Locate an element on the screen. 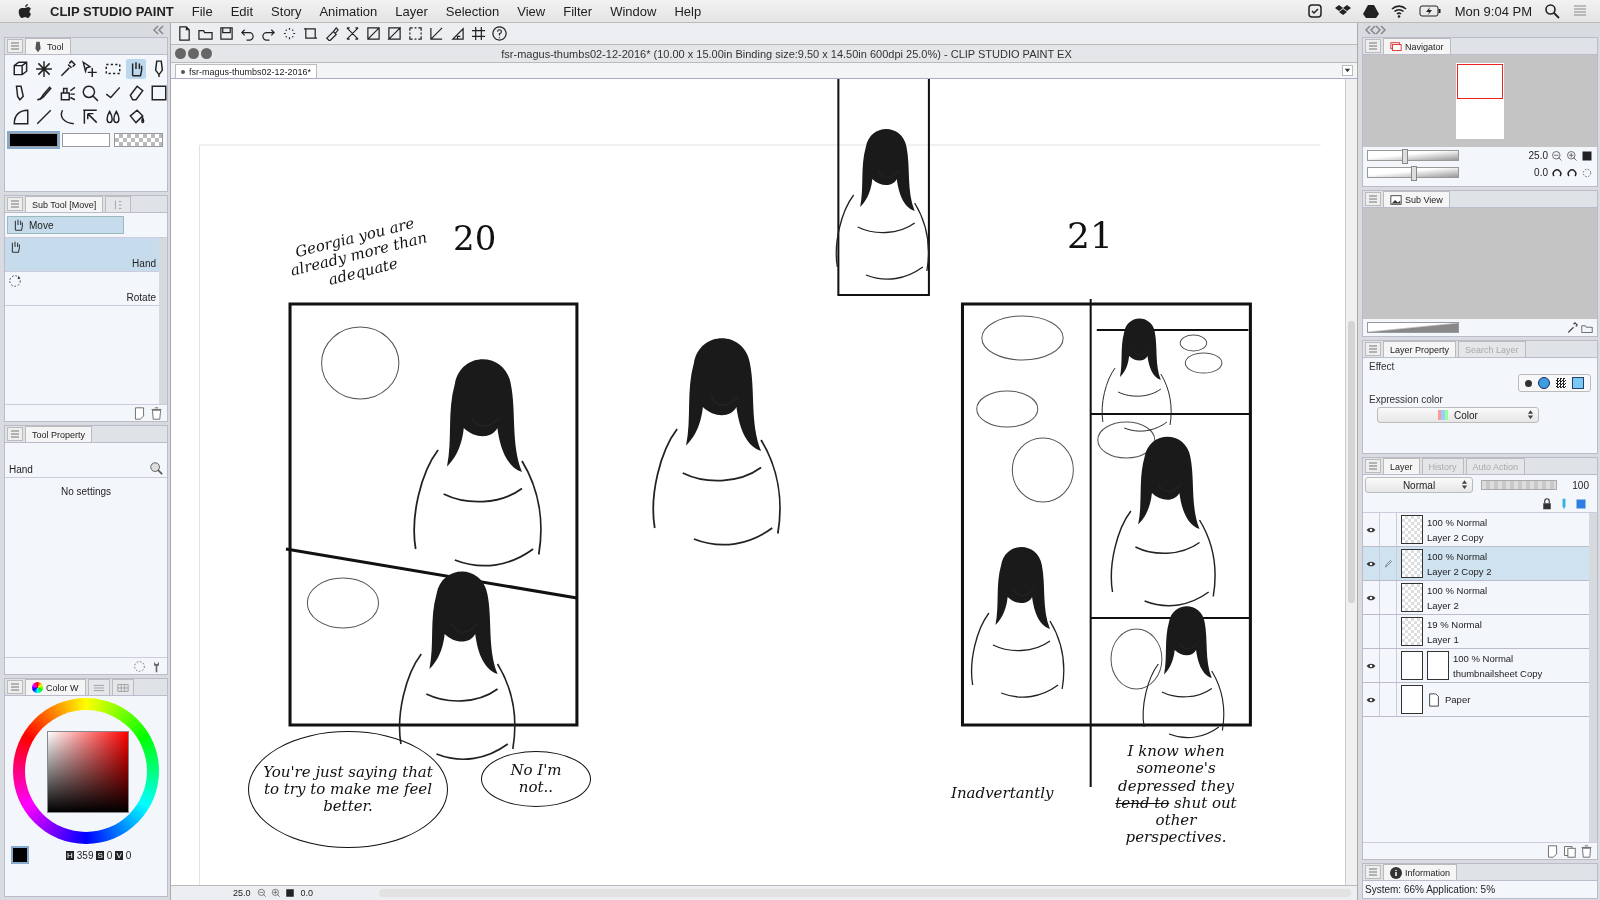 The image size is (1600, 900). layer-row: 100 % Normal Layer 2 Copy 2 is located at coordinates (1476, 564).